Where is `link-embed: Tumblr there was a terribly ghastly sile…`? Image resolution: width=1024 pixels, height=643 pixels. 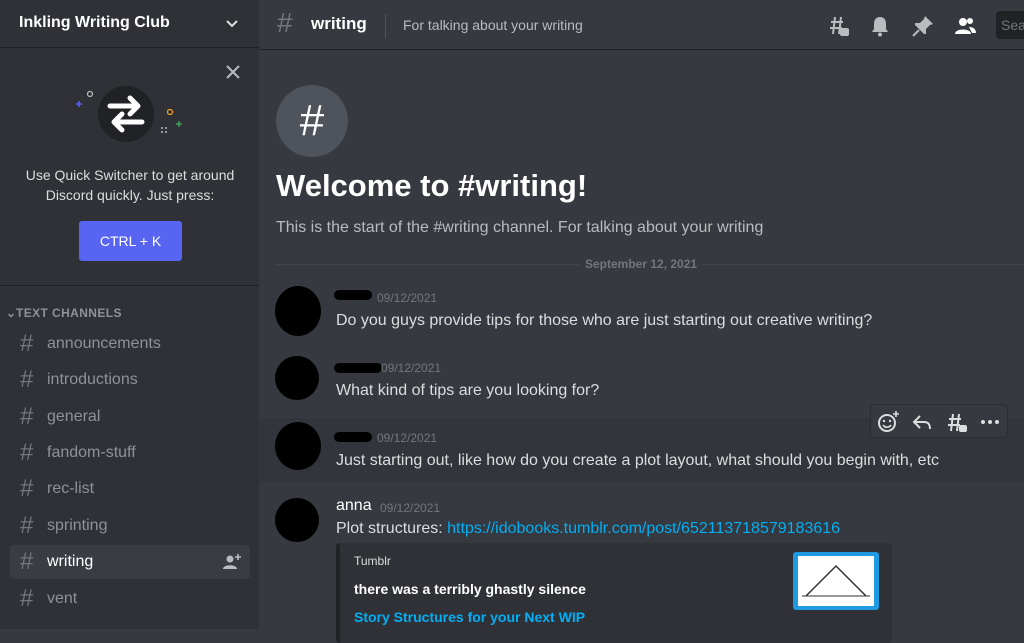 link-embed: Tumblr there was a terribly ghastly sile… is located at coordinates (614, 593).